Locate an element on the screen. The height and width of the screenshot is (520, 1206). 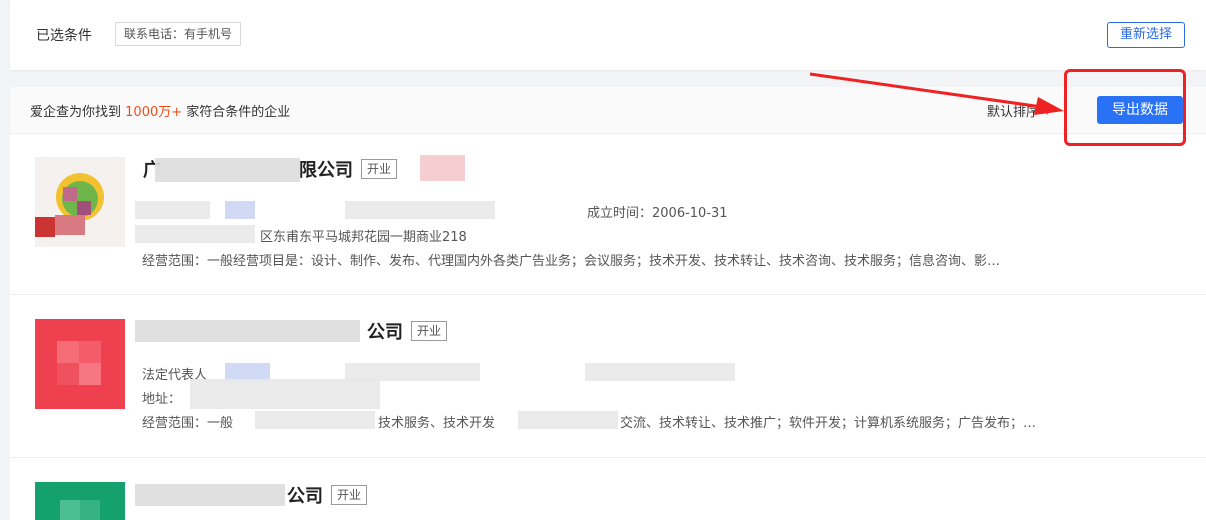
annotation-arrow-icon is located at coordinates (936, 93).